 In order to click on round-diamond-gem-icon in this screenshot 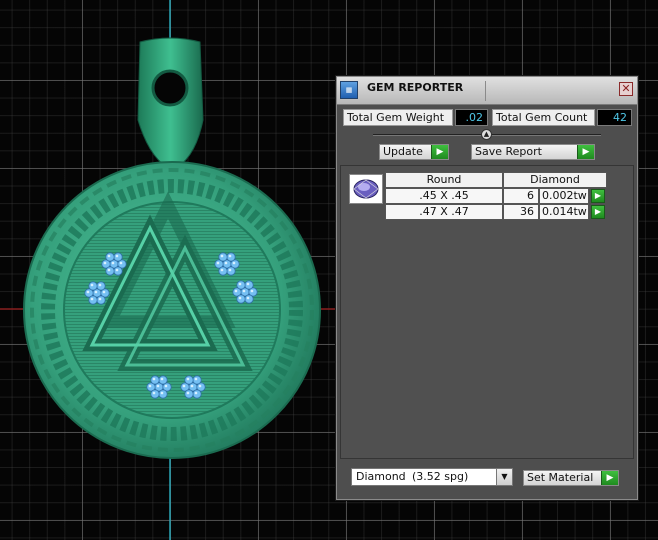, I will do `click(366, 189)`.